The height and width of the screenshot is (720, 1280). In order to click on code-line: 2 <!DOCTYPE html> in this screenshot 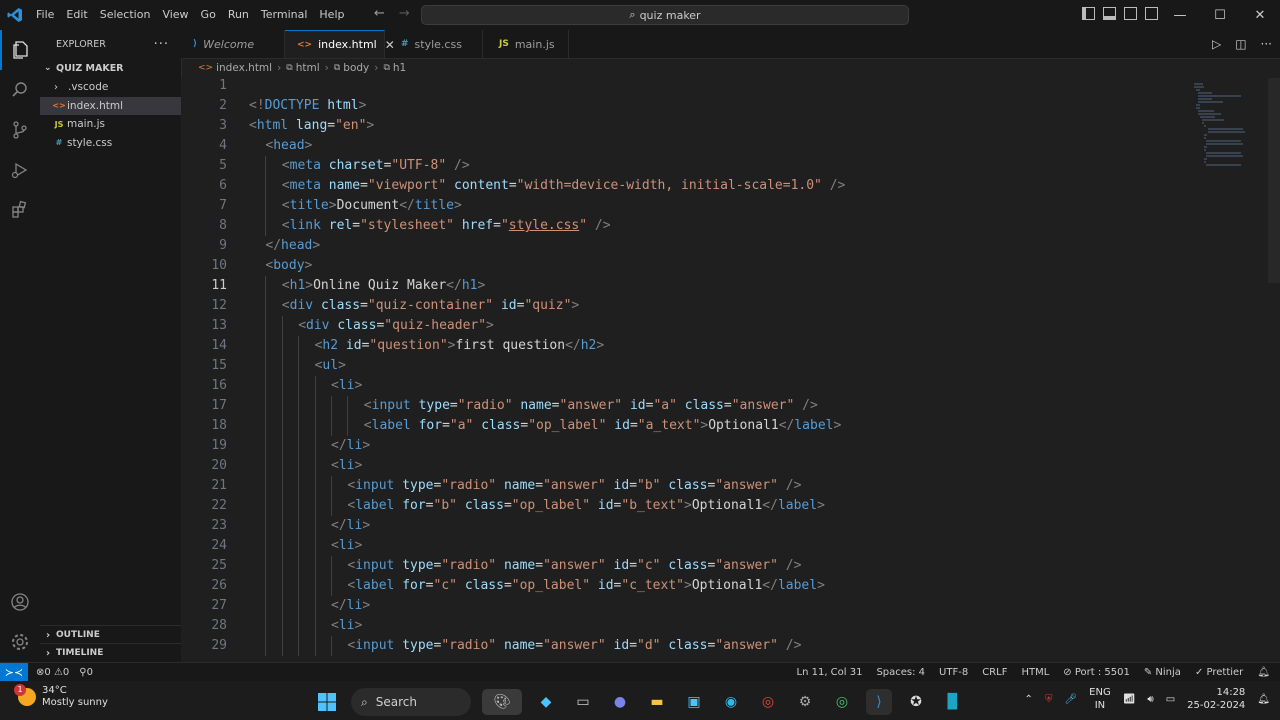, I will do `click(681, 106)`.